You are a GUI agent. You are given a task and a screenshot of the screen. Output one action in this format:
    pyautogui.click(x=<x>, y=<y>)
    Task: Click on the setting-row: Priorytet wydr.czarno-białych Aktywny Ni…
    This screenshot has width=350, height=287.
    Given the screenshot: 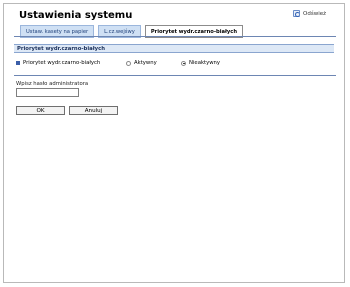 What is the action you would take?
    pyautogui.click(x=175, y=63)
    